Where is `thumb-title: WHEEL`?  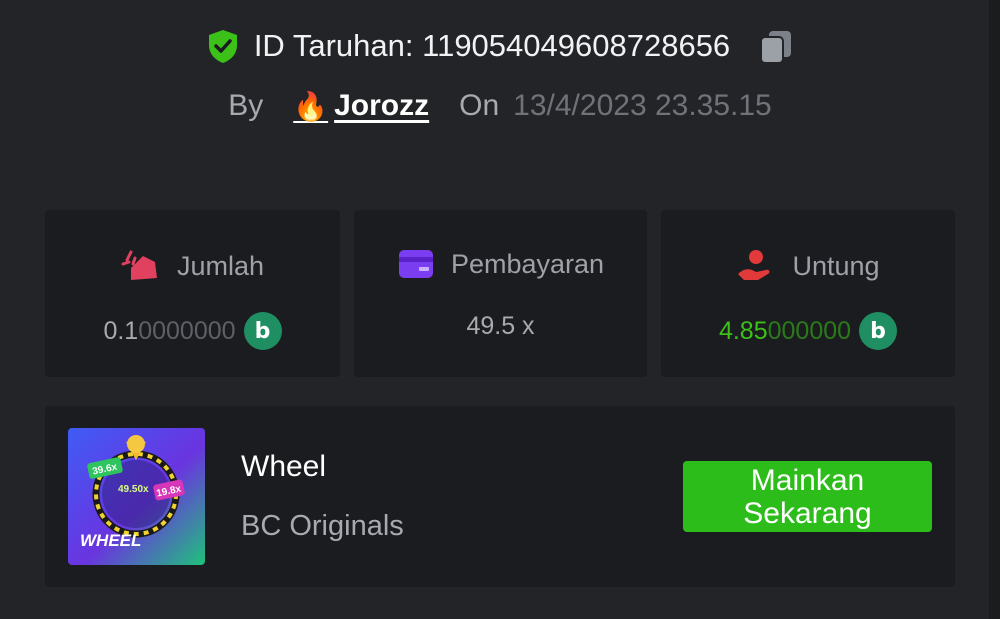
thumb-title: WHEEL is located at coordinates (110, 540).